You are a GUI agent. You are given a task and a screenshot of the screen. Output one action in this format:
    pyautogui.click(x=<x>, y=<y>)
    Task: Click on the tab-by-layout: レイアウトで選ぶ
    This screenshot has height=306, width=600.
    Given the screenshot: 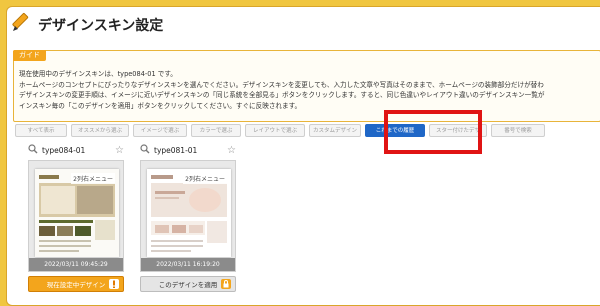 What is the action you would take?
    pyautogui.click(x=275, y=130)
    